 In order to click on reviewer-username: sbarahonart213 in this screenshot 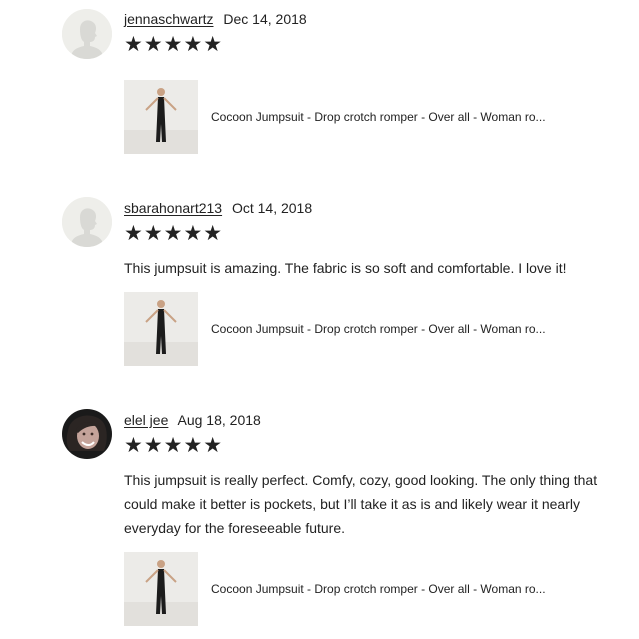, I will do `click(173, 208)`.